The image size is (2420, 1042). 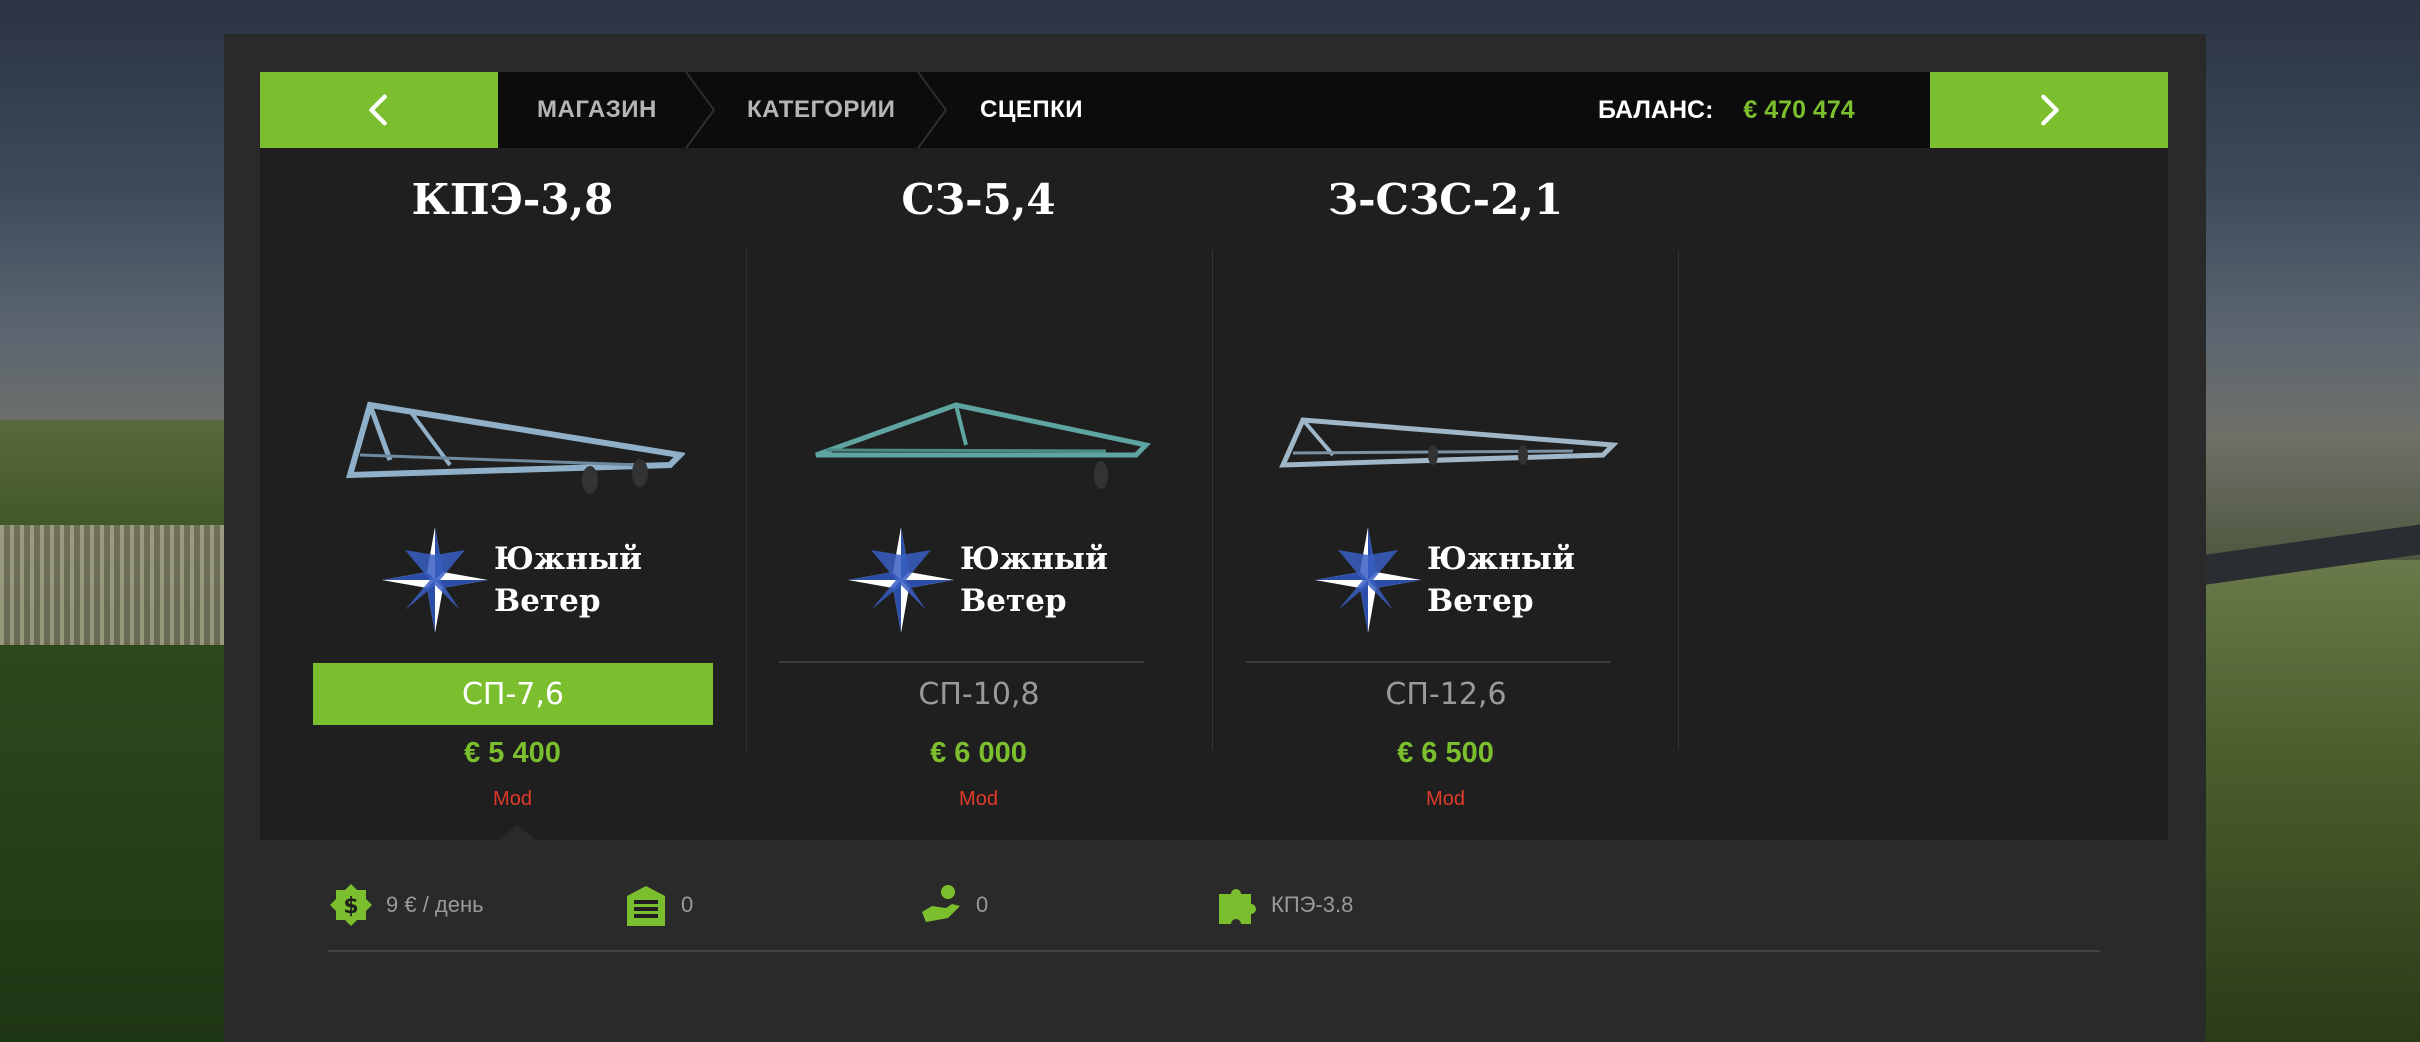 I want to click on item-title: З-СЗС-2,1, so click(x=1445, y=199).